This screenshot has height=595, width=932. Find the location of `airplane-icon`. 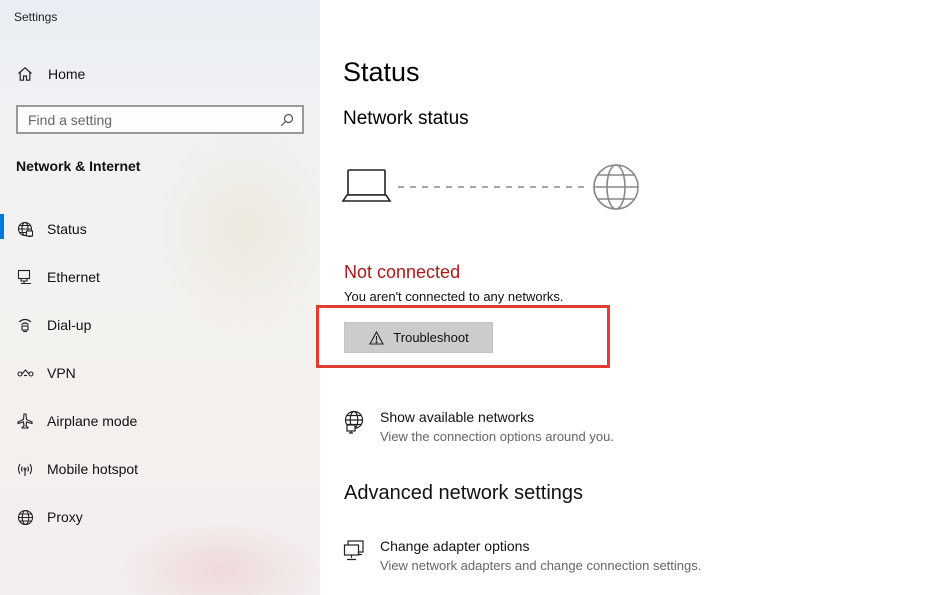

airplane-icon is located at coordinates (25, 421).